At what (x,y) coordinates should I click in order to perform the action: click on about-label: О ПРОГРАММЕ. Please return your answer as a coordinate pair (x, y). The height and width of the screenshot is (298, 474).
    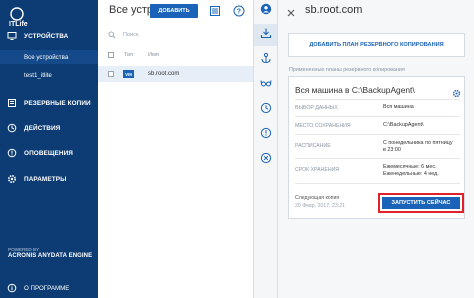
    Looking at the image, I should click on (47, 288).